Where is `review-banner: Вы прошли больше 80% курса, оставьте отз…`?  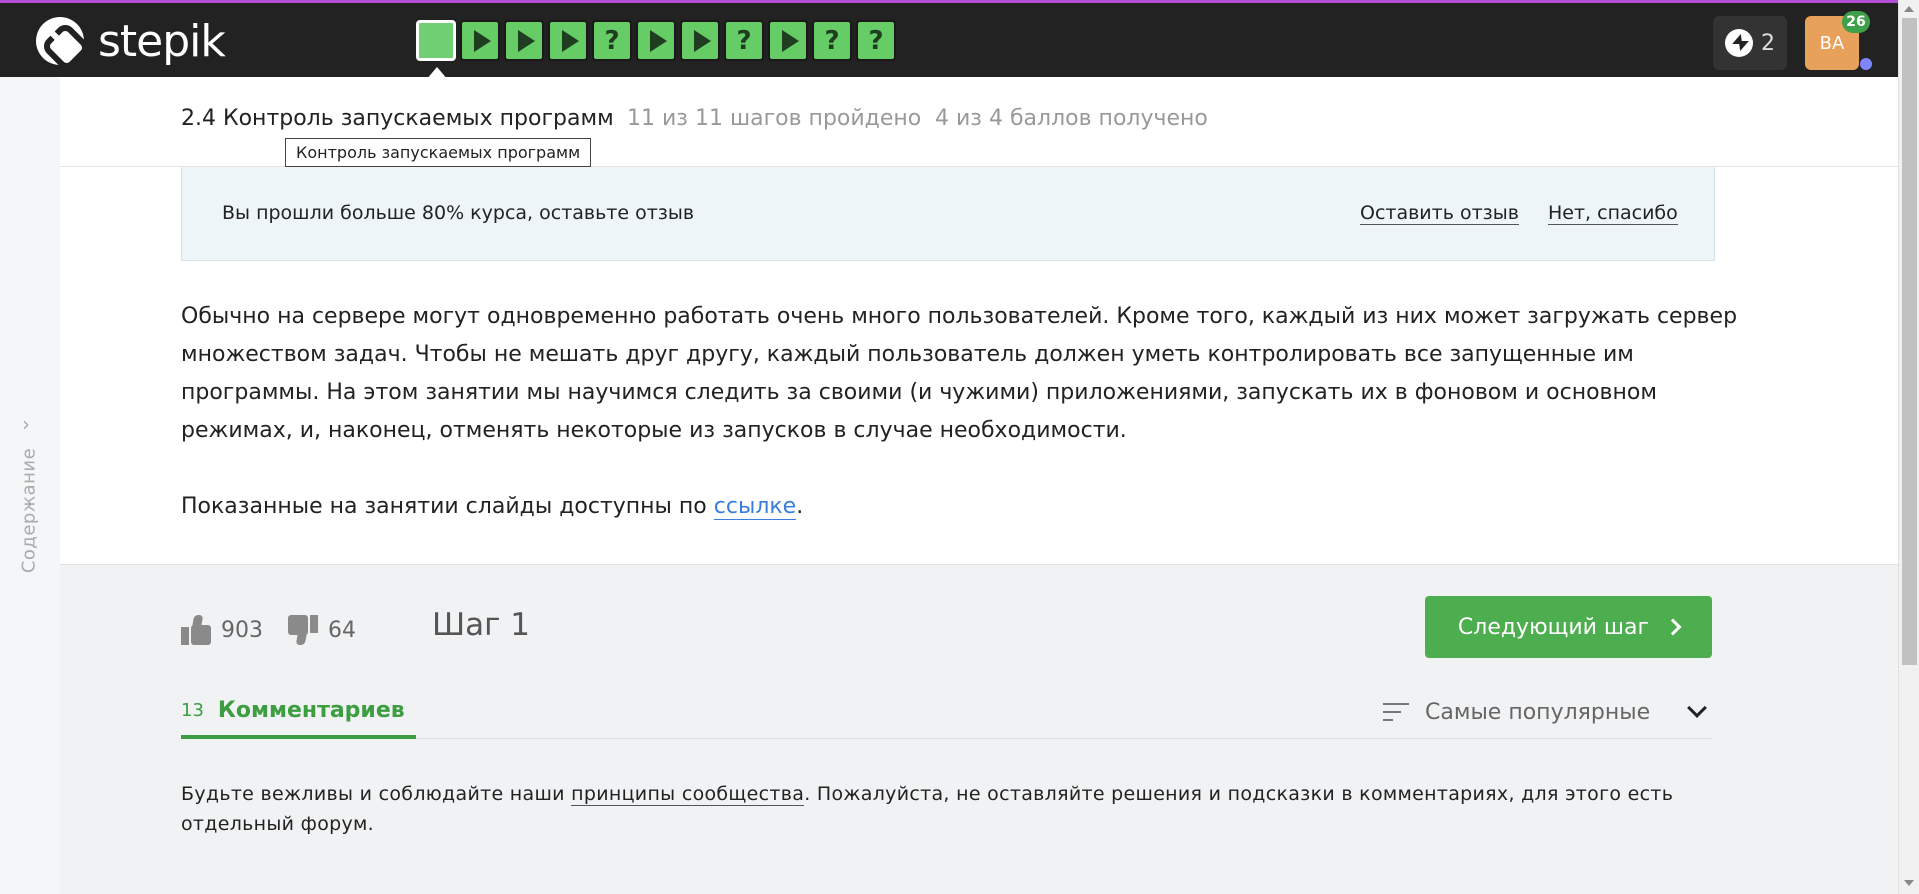
review-banner: Вы прошли больше 80% курса, оставьте отз… is located at coordinates (948, 214).